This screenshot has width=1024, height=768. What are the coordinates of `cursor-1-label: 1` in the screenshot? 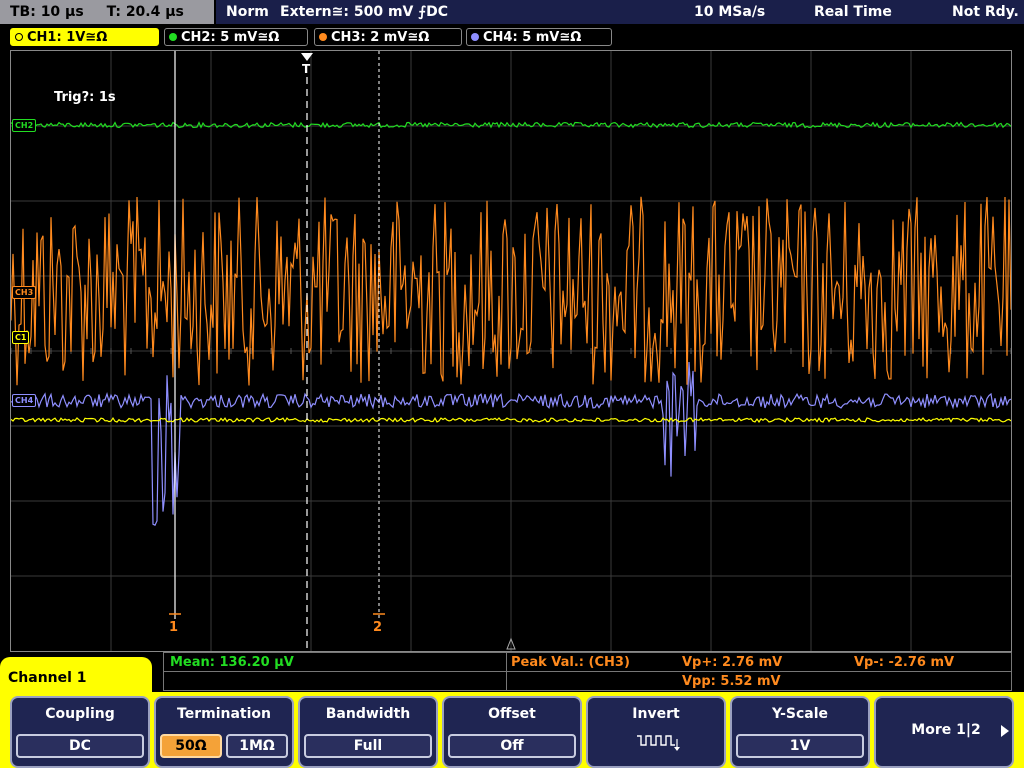 It's located at (173, 627).